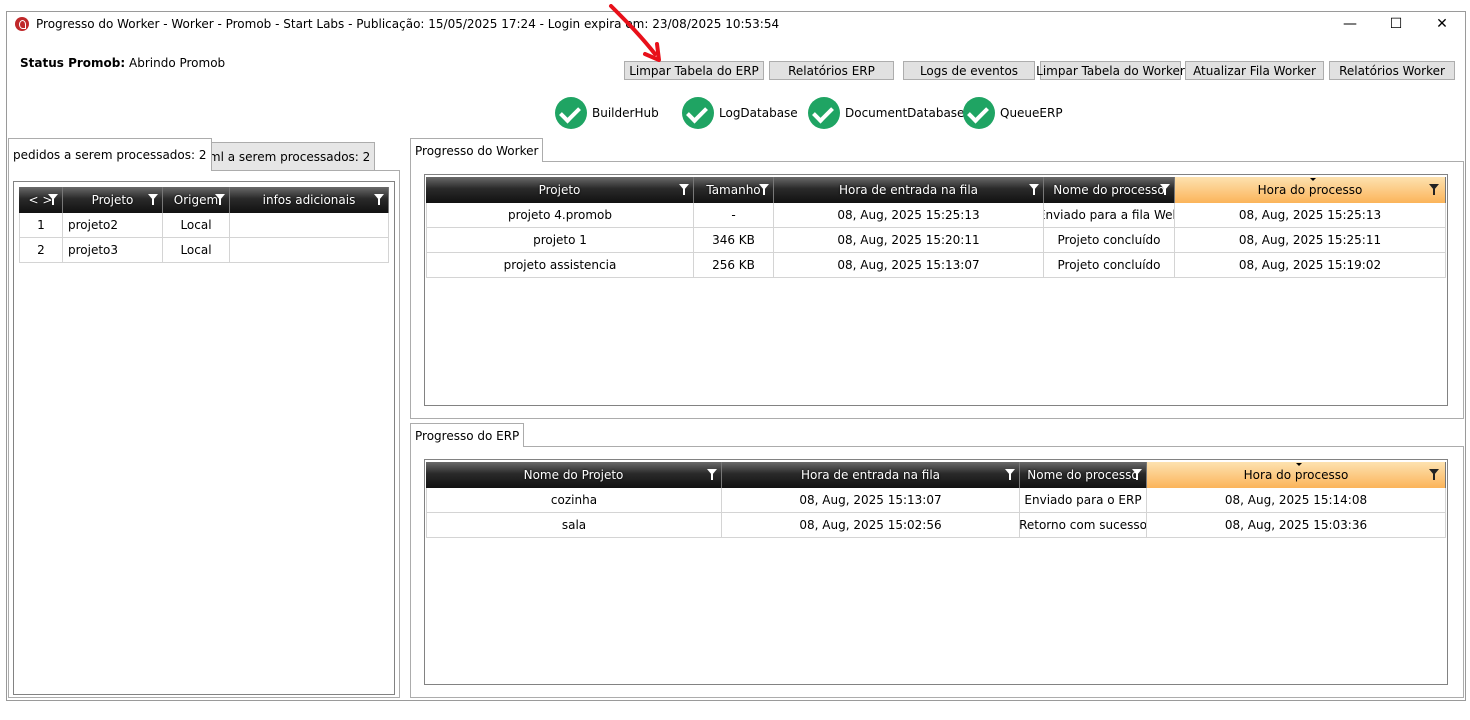 The height and width of the screenshot is (720, 1470). What do you see at coordinates (1013, 113) in the screenshot?
I see `service-queueerp: QueueERP` at bounding box center [1013, 113].